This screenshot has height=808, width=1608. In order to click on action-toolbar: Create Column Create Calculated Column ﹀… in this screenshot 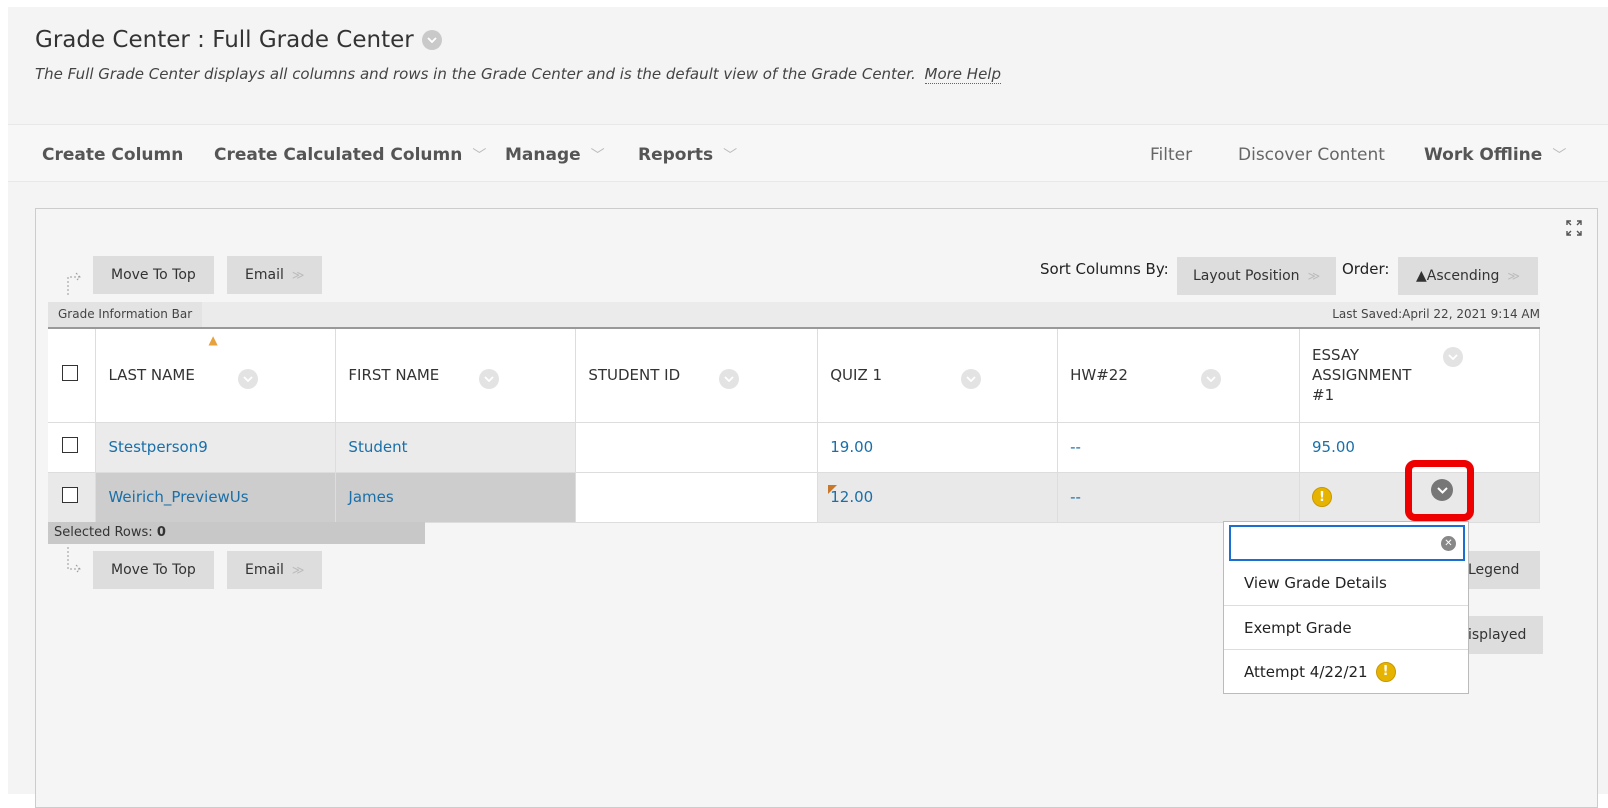, I will do `click(808, 153)`.